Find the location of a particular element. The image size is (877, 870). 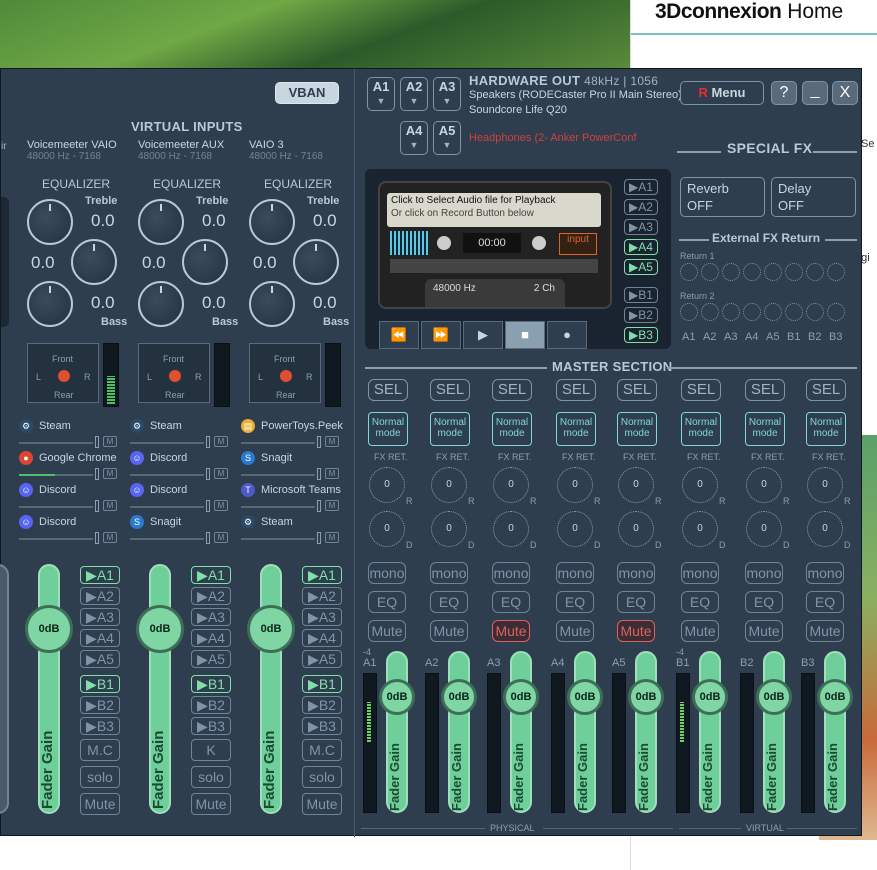

player-route-b2: ▶B2 is located at coordinates (641, 315).